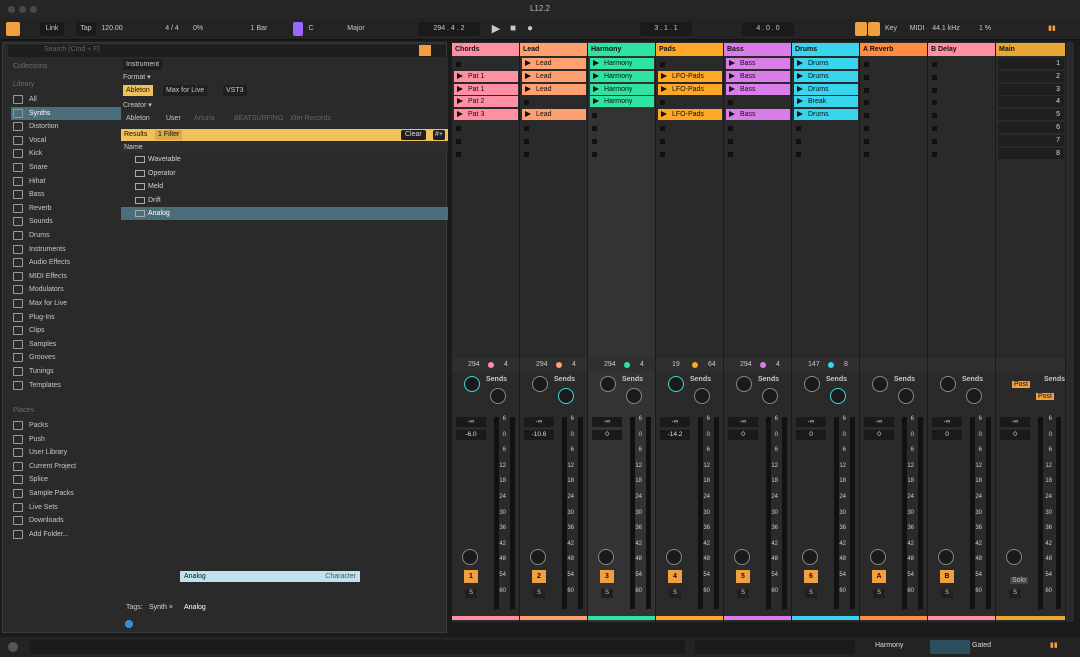 The width and height of the screenshot is (1080, 657). What do you see at coordinates (66, 466) in the screenshot?
I see `places-item-current-project: Current Project` at bounding box center [66, 466].